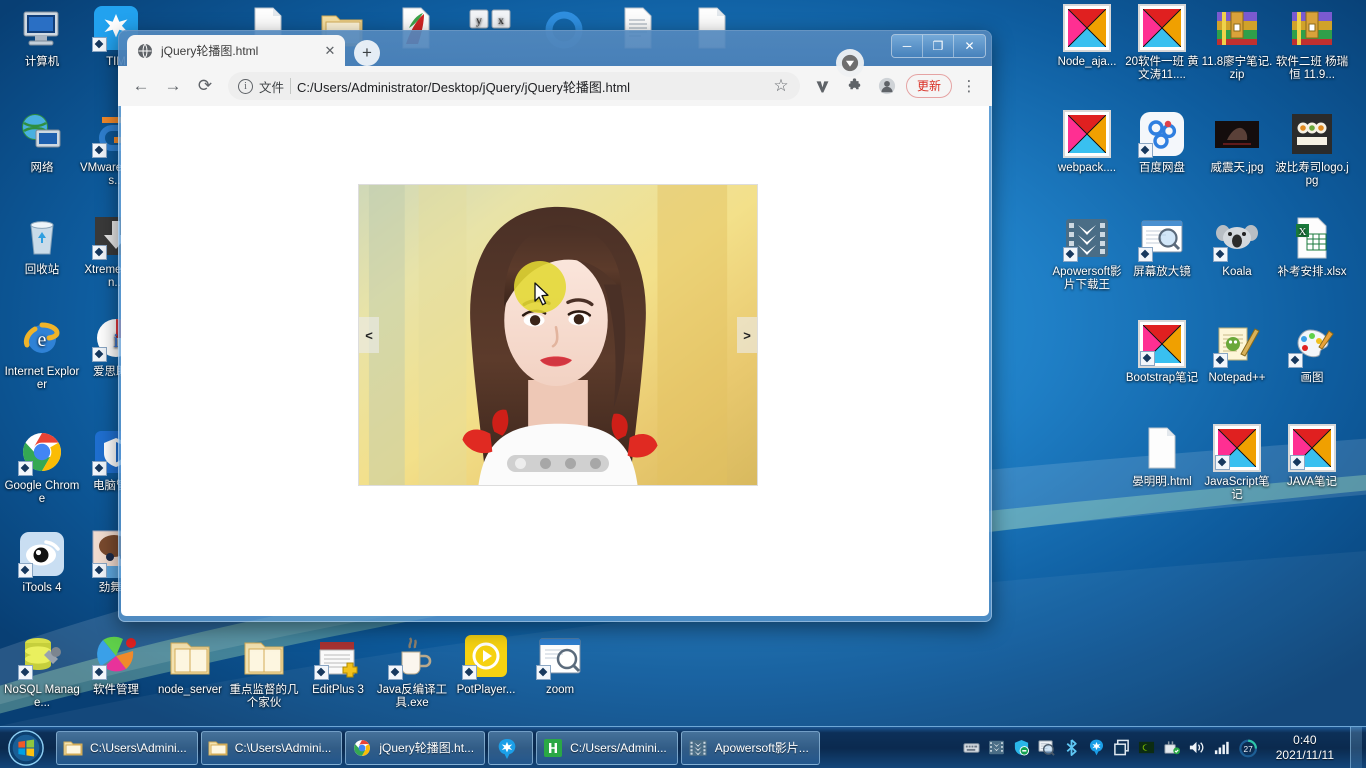 This screenshot has height=768, width=1366. I want to click on desktop-icon-paint: 画图, so click(1312, 352).